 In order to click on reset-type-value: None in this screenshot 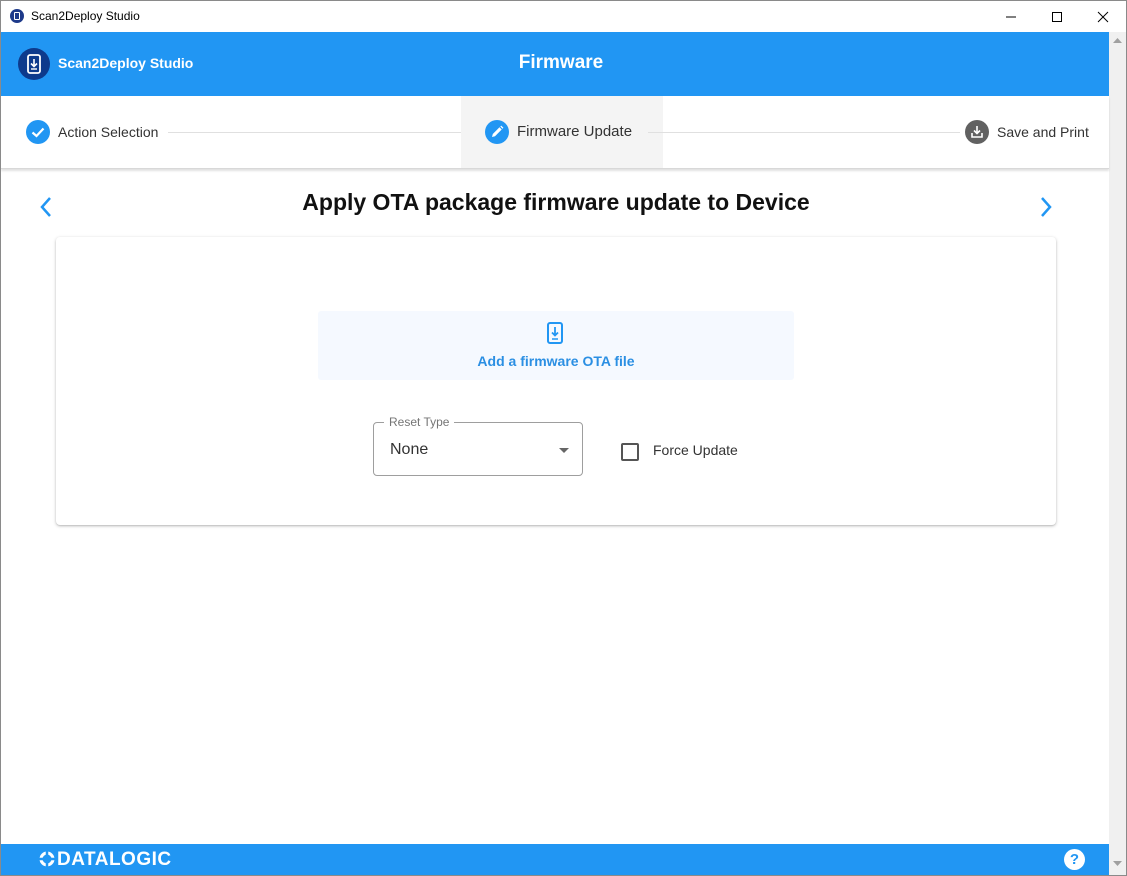, I will do `click(409, 450)`.